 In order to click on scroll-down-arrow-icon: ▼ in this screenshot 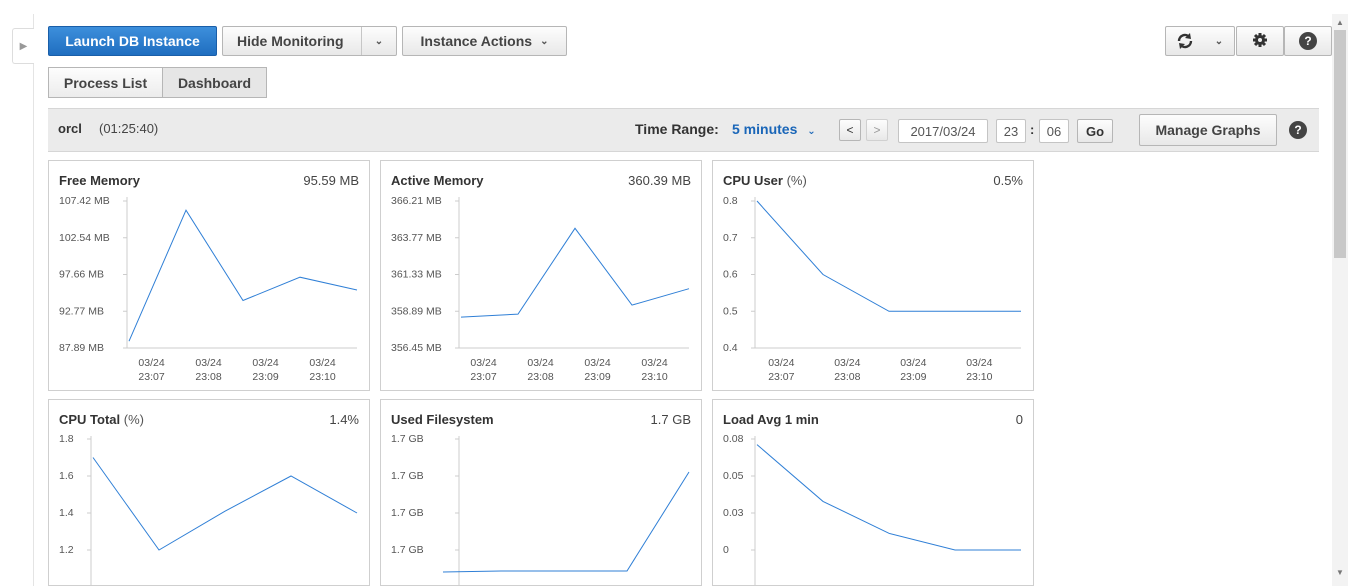, I will do `click(1340, 572)`.